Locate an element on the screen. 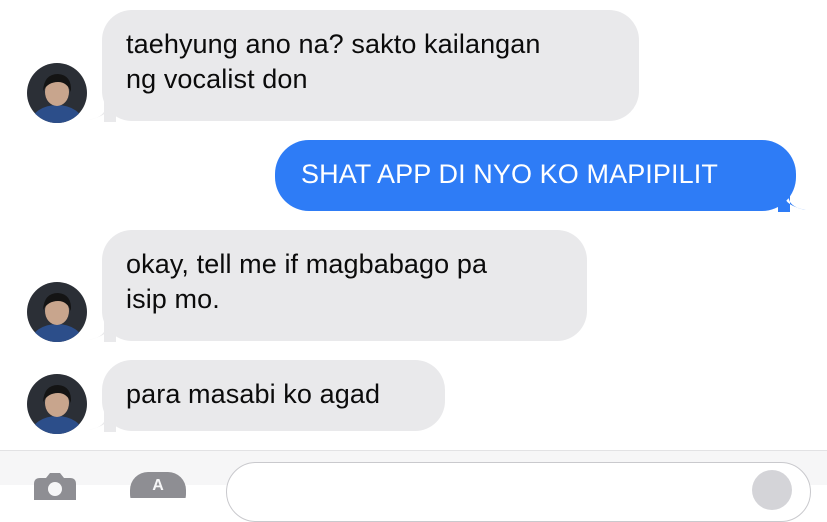 This screenshot has height=522, width=827. app-store-icon: A is located at coordinates (158, 483).